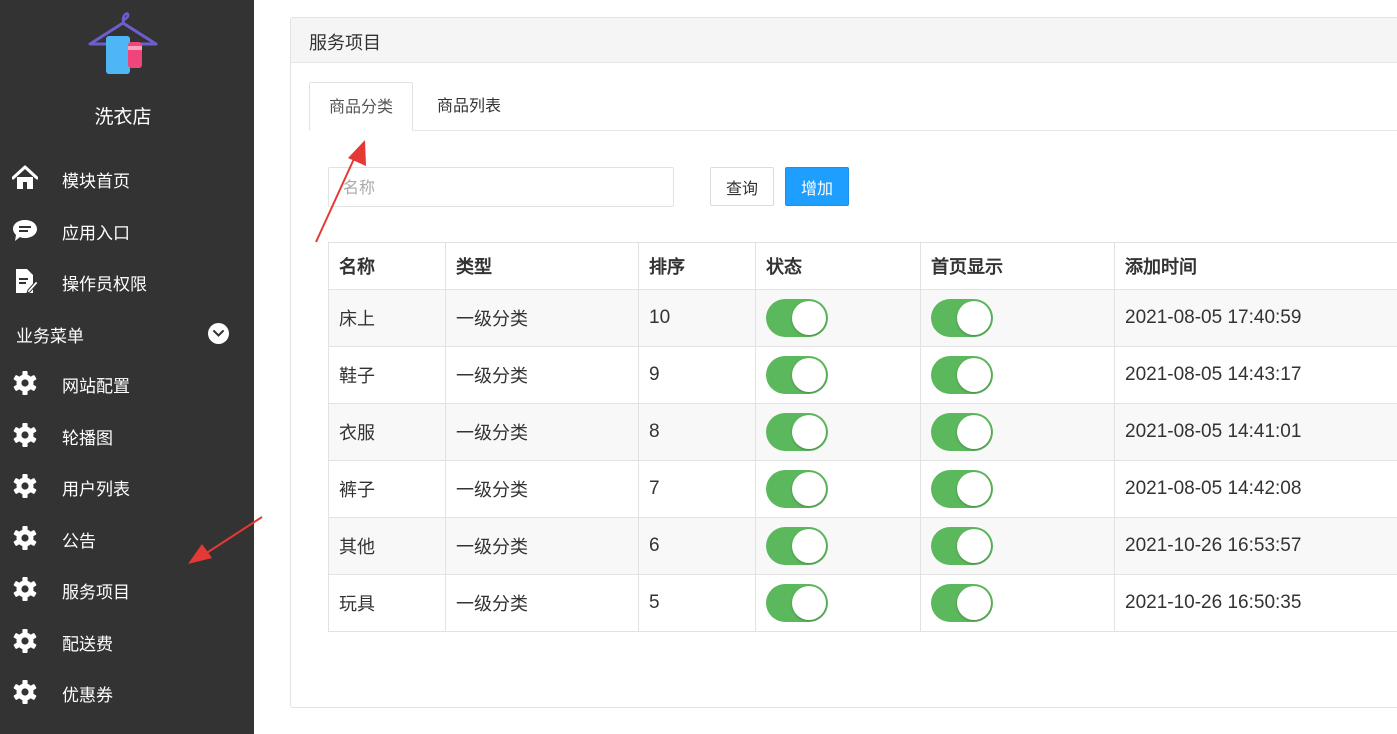  Describe the element at coordinates (838, 266) in the screenshot. I see `column-header-status: 状态` at that location.